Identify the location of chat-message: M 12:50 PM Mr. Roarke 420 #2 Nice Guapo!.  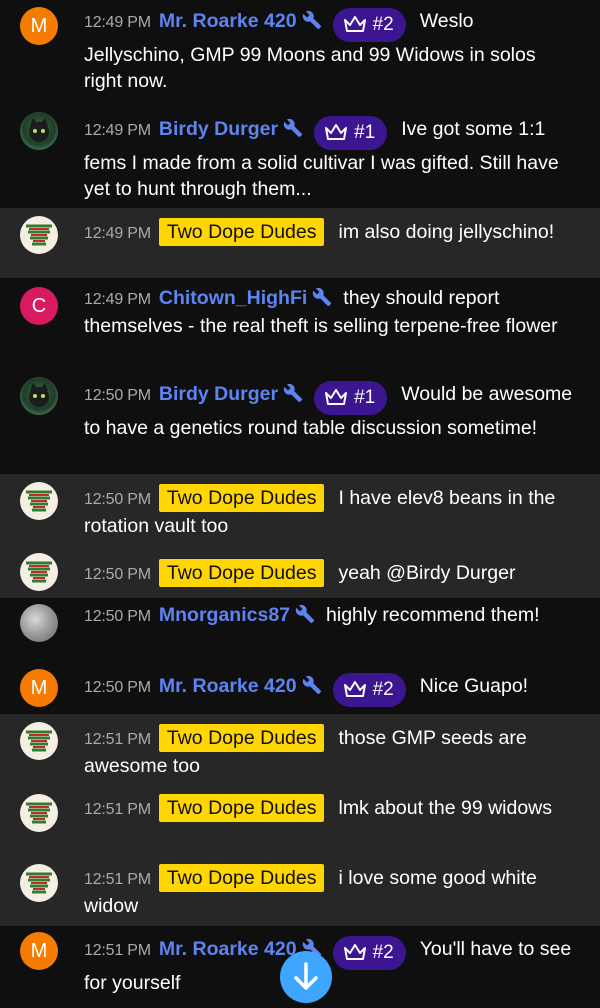
(300, 689).